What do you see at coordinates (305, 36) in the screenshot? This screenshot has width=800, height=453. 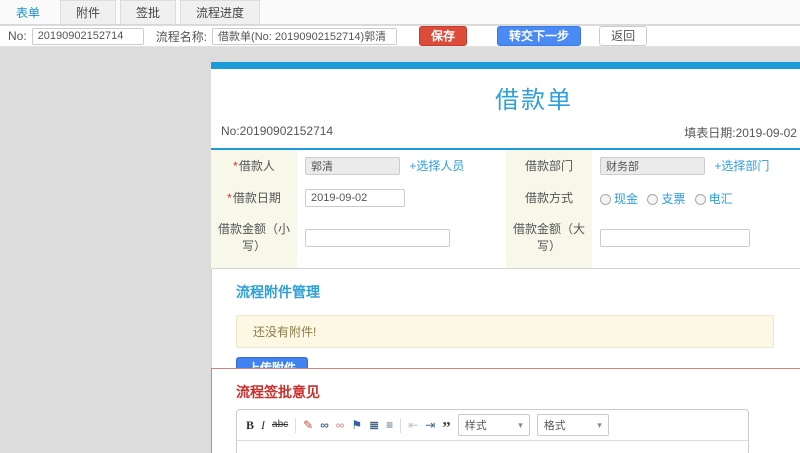 I see `process-name-input` at bounding box center [305, 36].